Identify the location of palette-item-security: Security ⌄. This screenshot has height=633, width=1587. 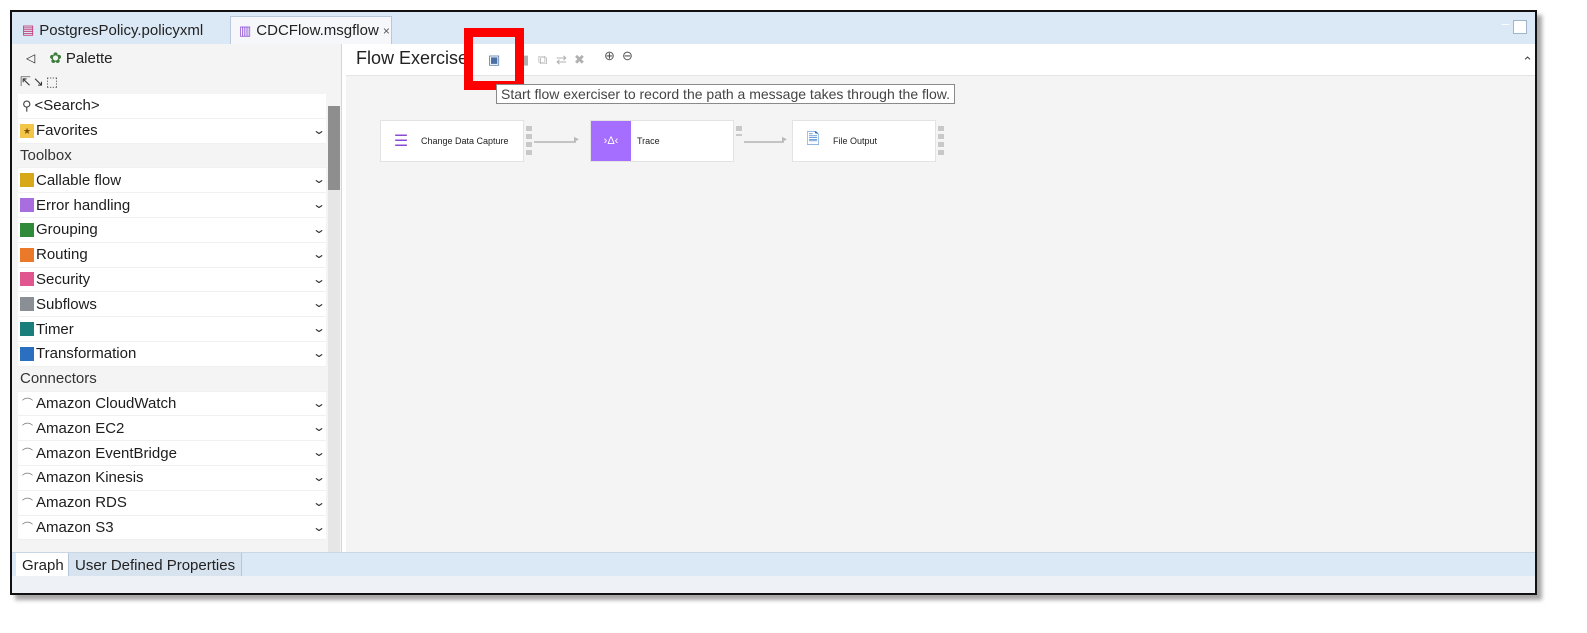
(172, 280).